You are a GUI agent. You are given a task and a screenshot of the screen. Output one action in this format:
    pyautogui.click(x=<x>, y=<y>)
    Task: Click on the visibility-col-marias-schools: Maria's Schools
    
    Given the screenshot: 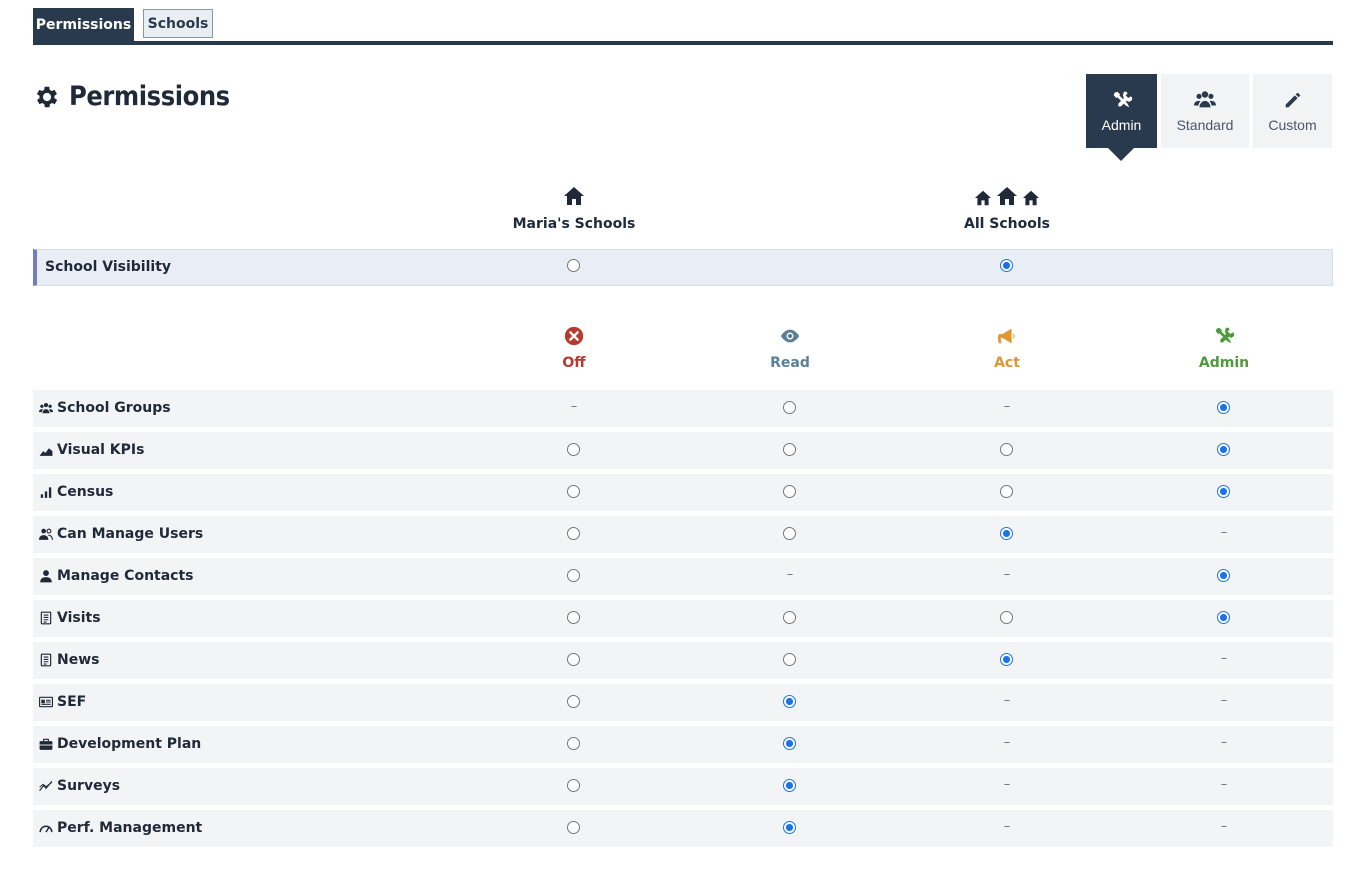 What is the action you would take?
    pyautogui.click(x=574, y=208)
    